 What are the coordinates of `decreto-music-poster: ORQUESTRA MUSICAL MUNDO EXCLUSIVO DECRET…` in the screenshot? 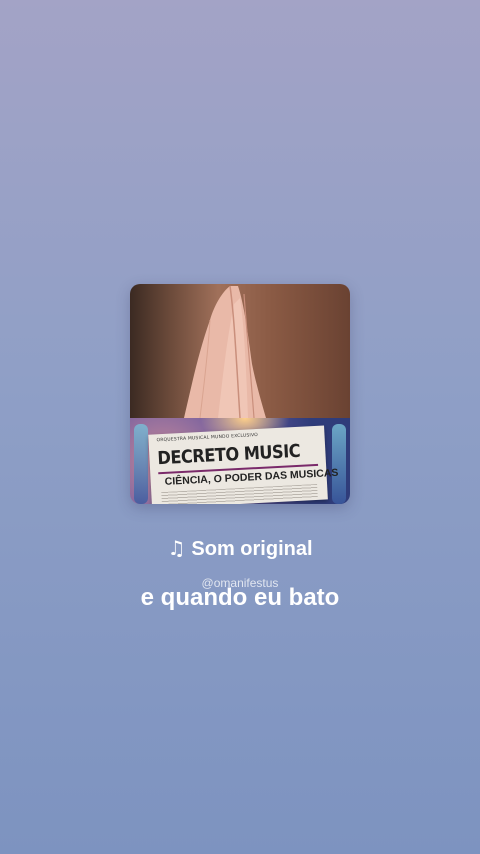 It's located at (240, 461).